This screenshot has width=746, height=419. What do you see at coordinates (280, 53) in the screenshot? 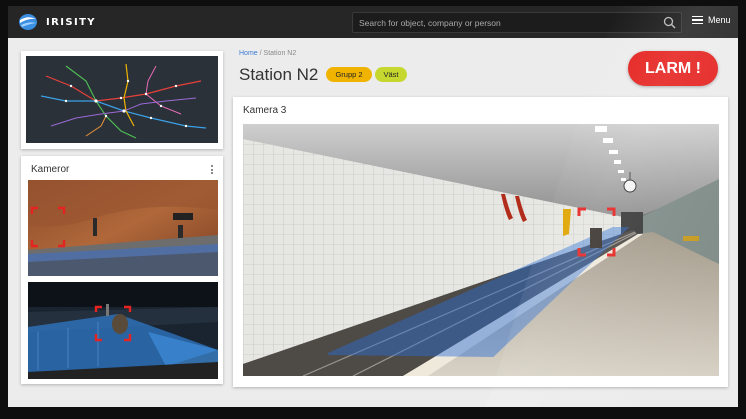
I see `breadcrumb-current: Station N2` at bounding box center [280, 53].